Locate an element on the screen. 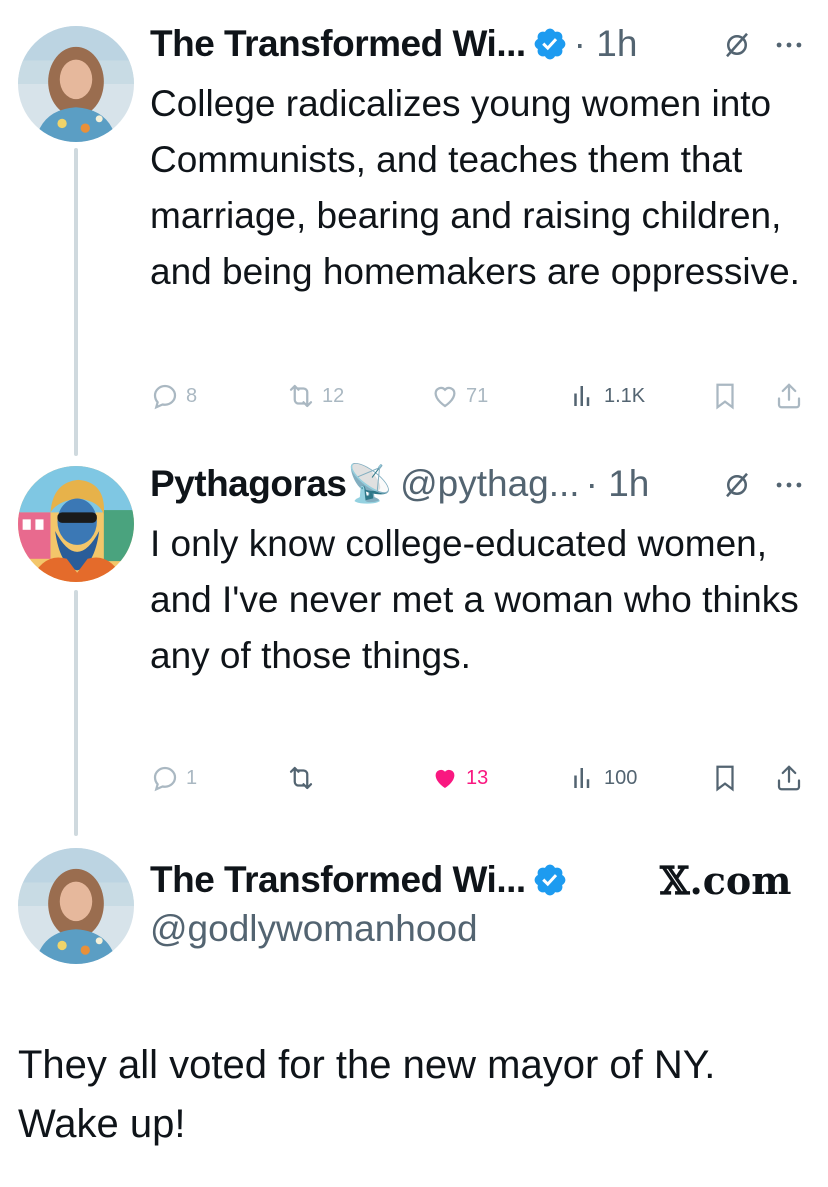 The height and width of the screenshot is (1187, 828). action-bar: 1 13 100 is located at coordinates (480, 778).